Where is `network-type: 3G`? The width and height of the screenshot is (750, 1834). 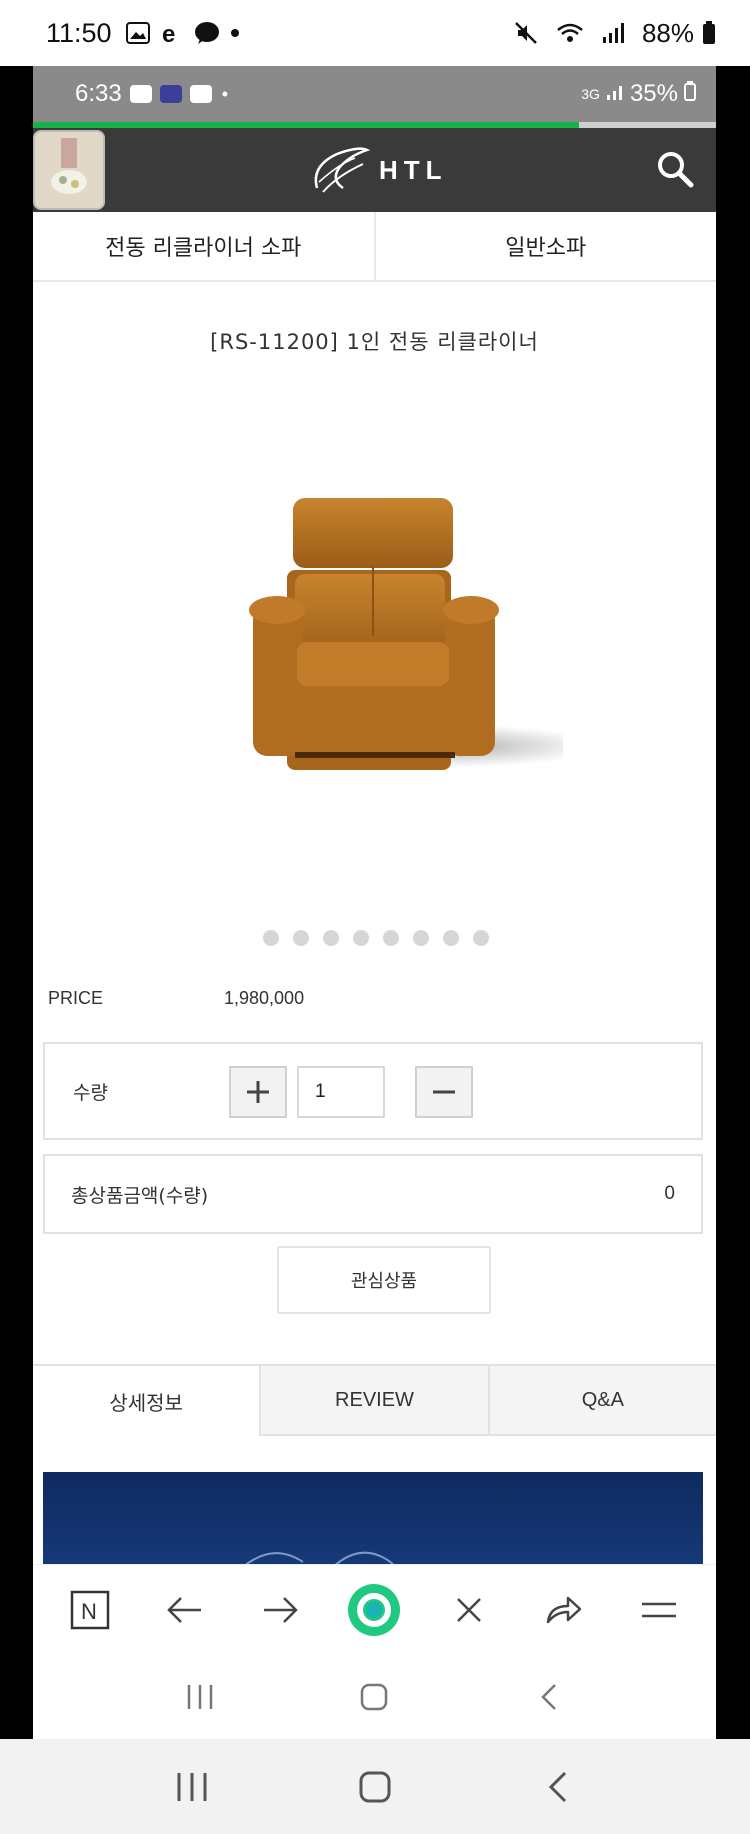 network-type: 3G is located at coordinates (590, 94).